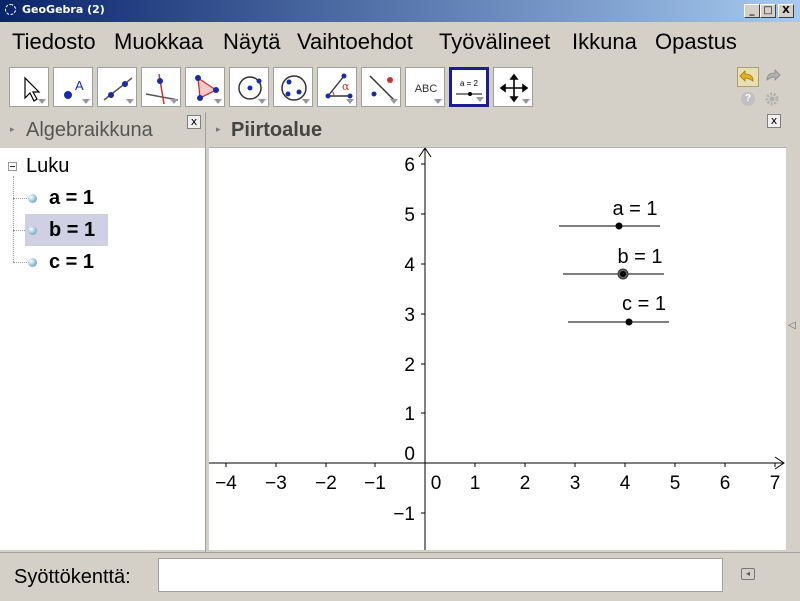  What do you see at coordinates (71, 198) in the screenshot?
I see `algebra-item-a: a = 1` at bounding box center [71, 198].